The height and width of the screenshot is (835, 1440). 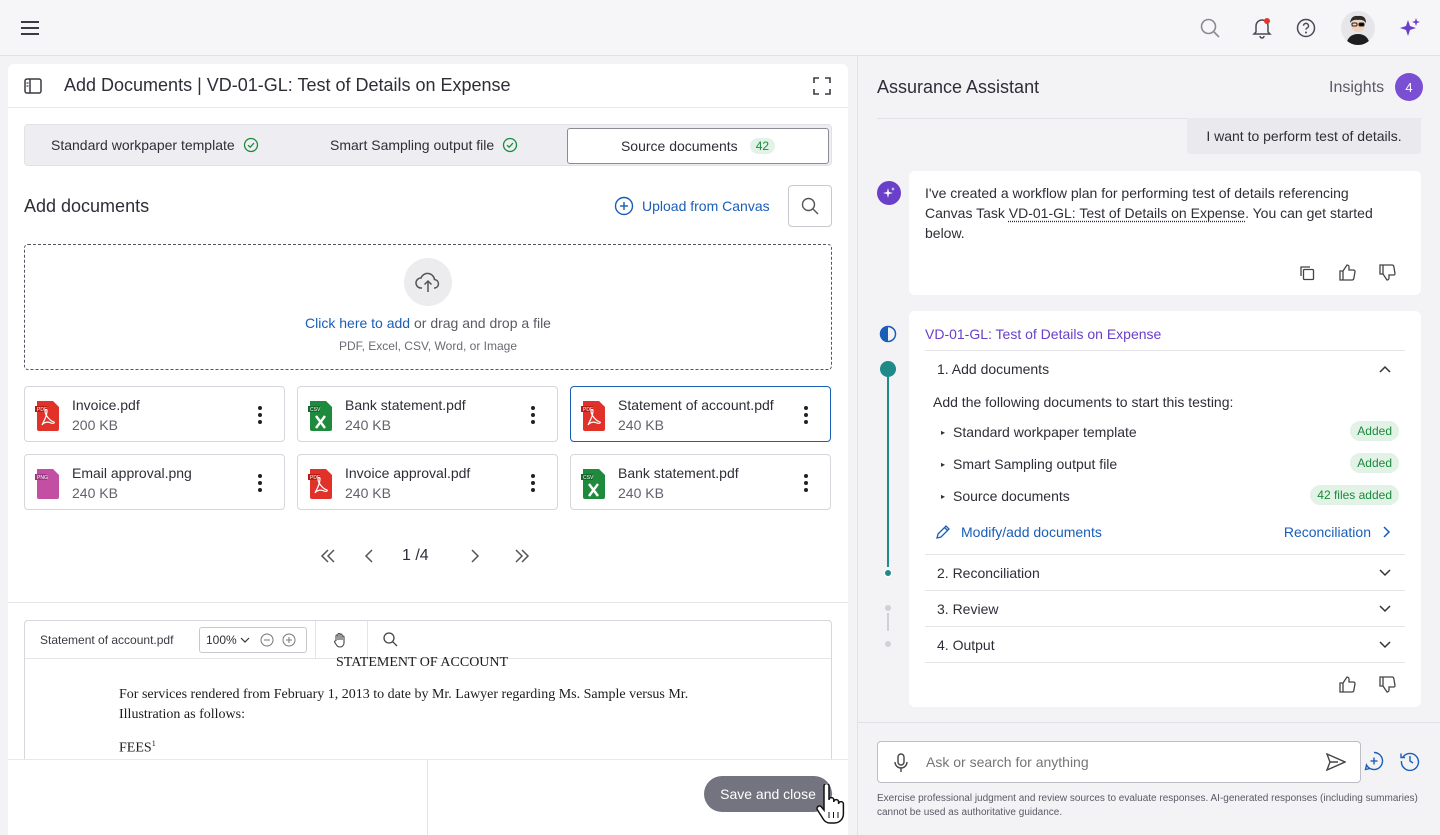 What do you see at coordinates (428, 602) in the screenshot?
I see `divider` at bounding box center [428, 602].